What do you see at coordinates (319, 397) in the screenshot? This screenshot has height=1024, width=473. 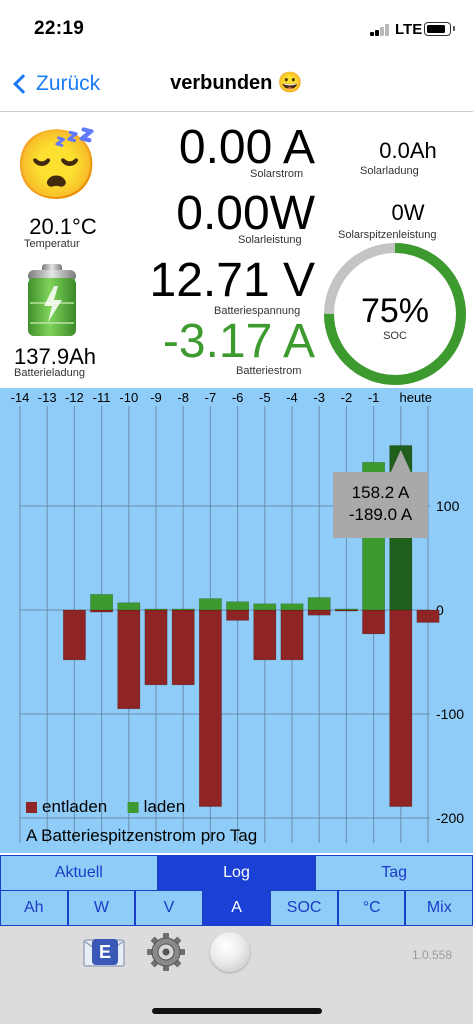 I see `x-tick-label: -3` at bounding box center [319, 397].